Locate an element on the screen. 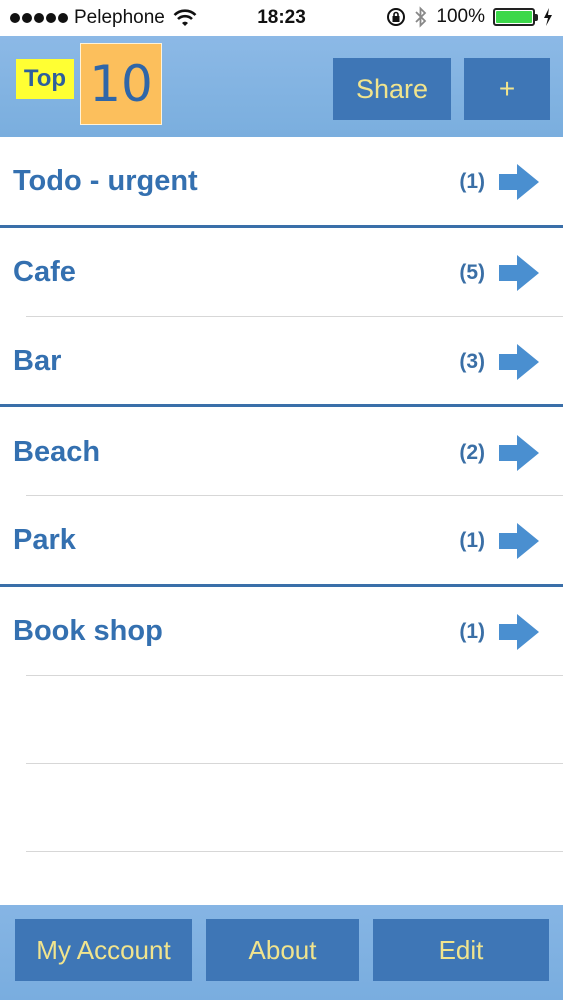 Image resolution: width=563 pixels, height=1000 pixels. charging-bolt-icon is located at coordinates (548, 17).